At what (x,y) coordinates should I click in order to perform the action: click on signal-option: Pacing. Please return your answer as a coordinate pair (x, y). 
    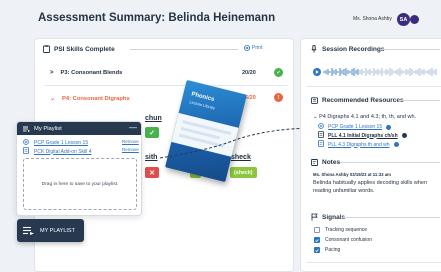
    Looking at the image, I should click on (327, 250).